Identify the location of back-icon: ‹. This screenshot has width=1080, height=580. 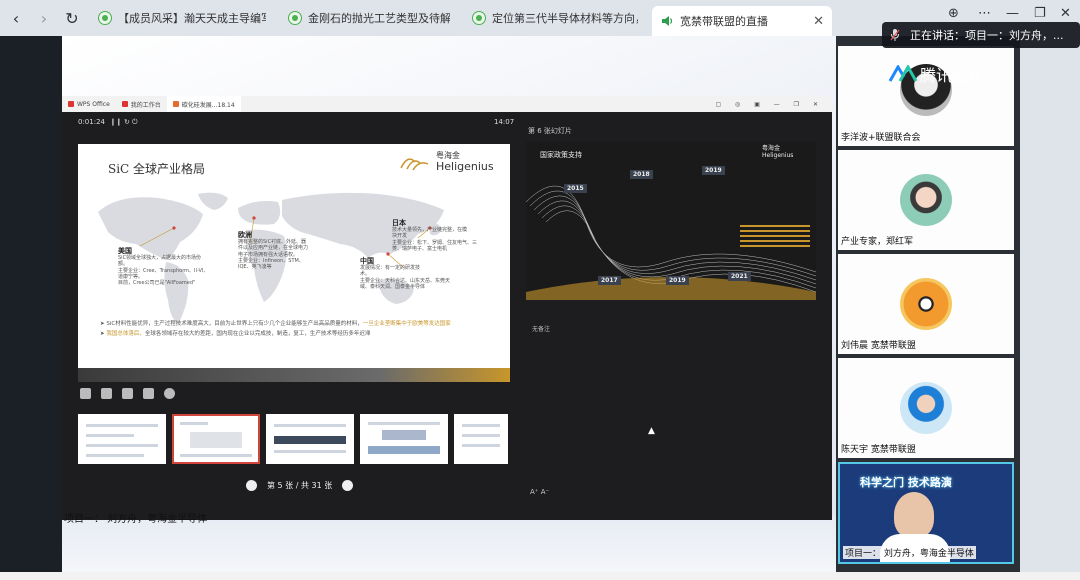
(16, 18).